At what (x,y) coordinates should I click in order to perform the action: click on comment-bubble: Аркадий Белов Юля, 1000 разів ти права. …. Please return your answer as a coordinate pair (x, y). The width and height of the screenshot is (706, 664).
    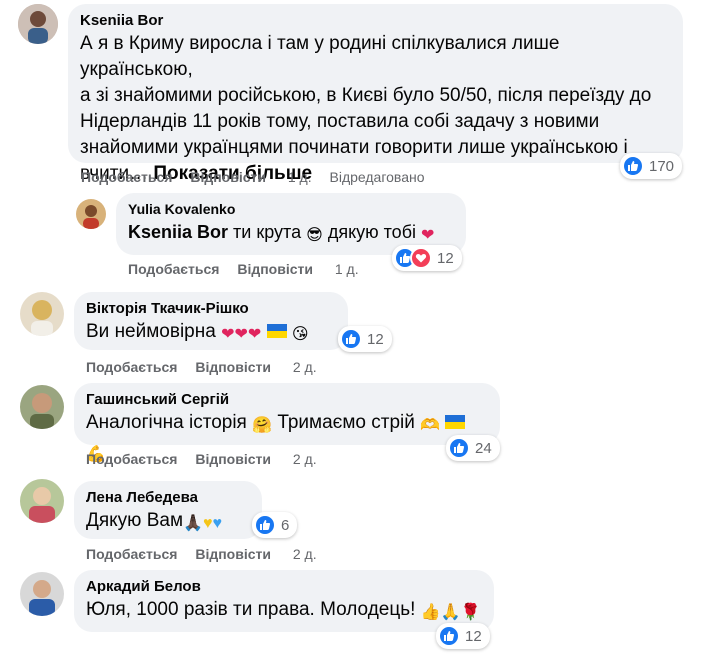
    Looking at the image, I should click on (284, 601).